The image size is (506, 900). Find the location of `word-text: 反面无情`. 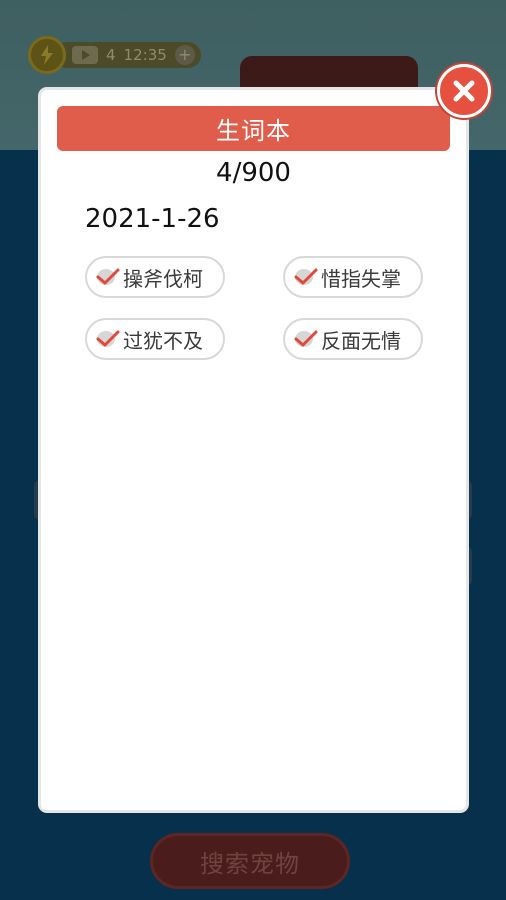

word-text: 反面无情 is located at coordinates (361, 340).